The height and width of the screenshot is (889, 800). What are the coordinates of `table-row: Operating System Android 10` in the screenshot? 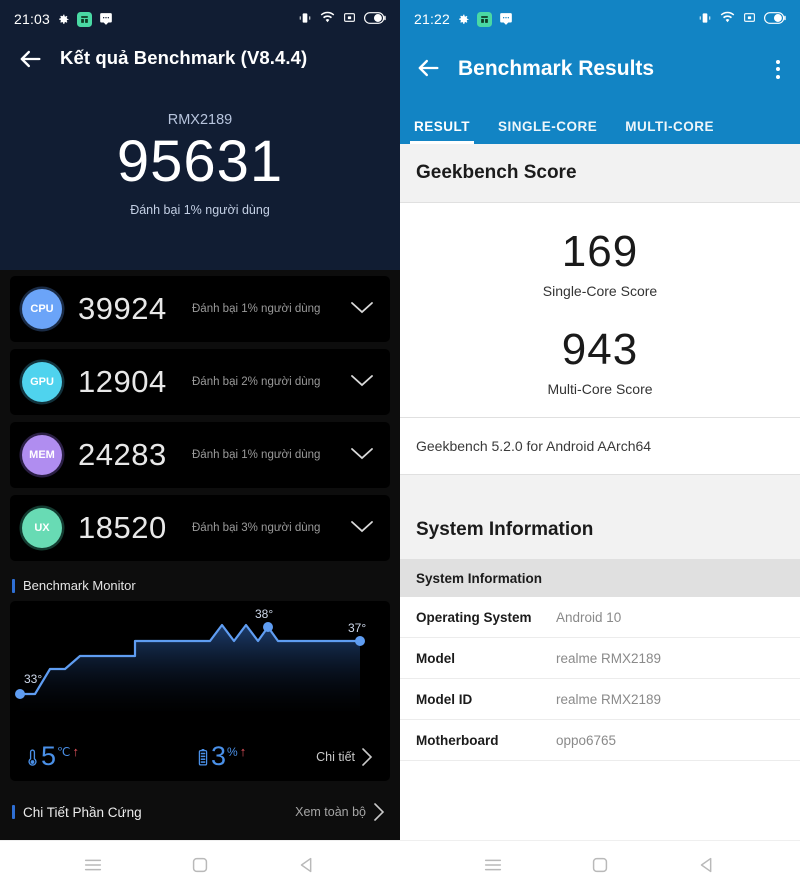 It's located at (600, 617).